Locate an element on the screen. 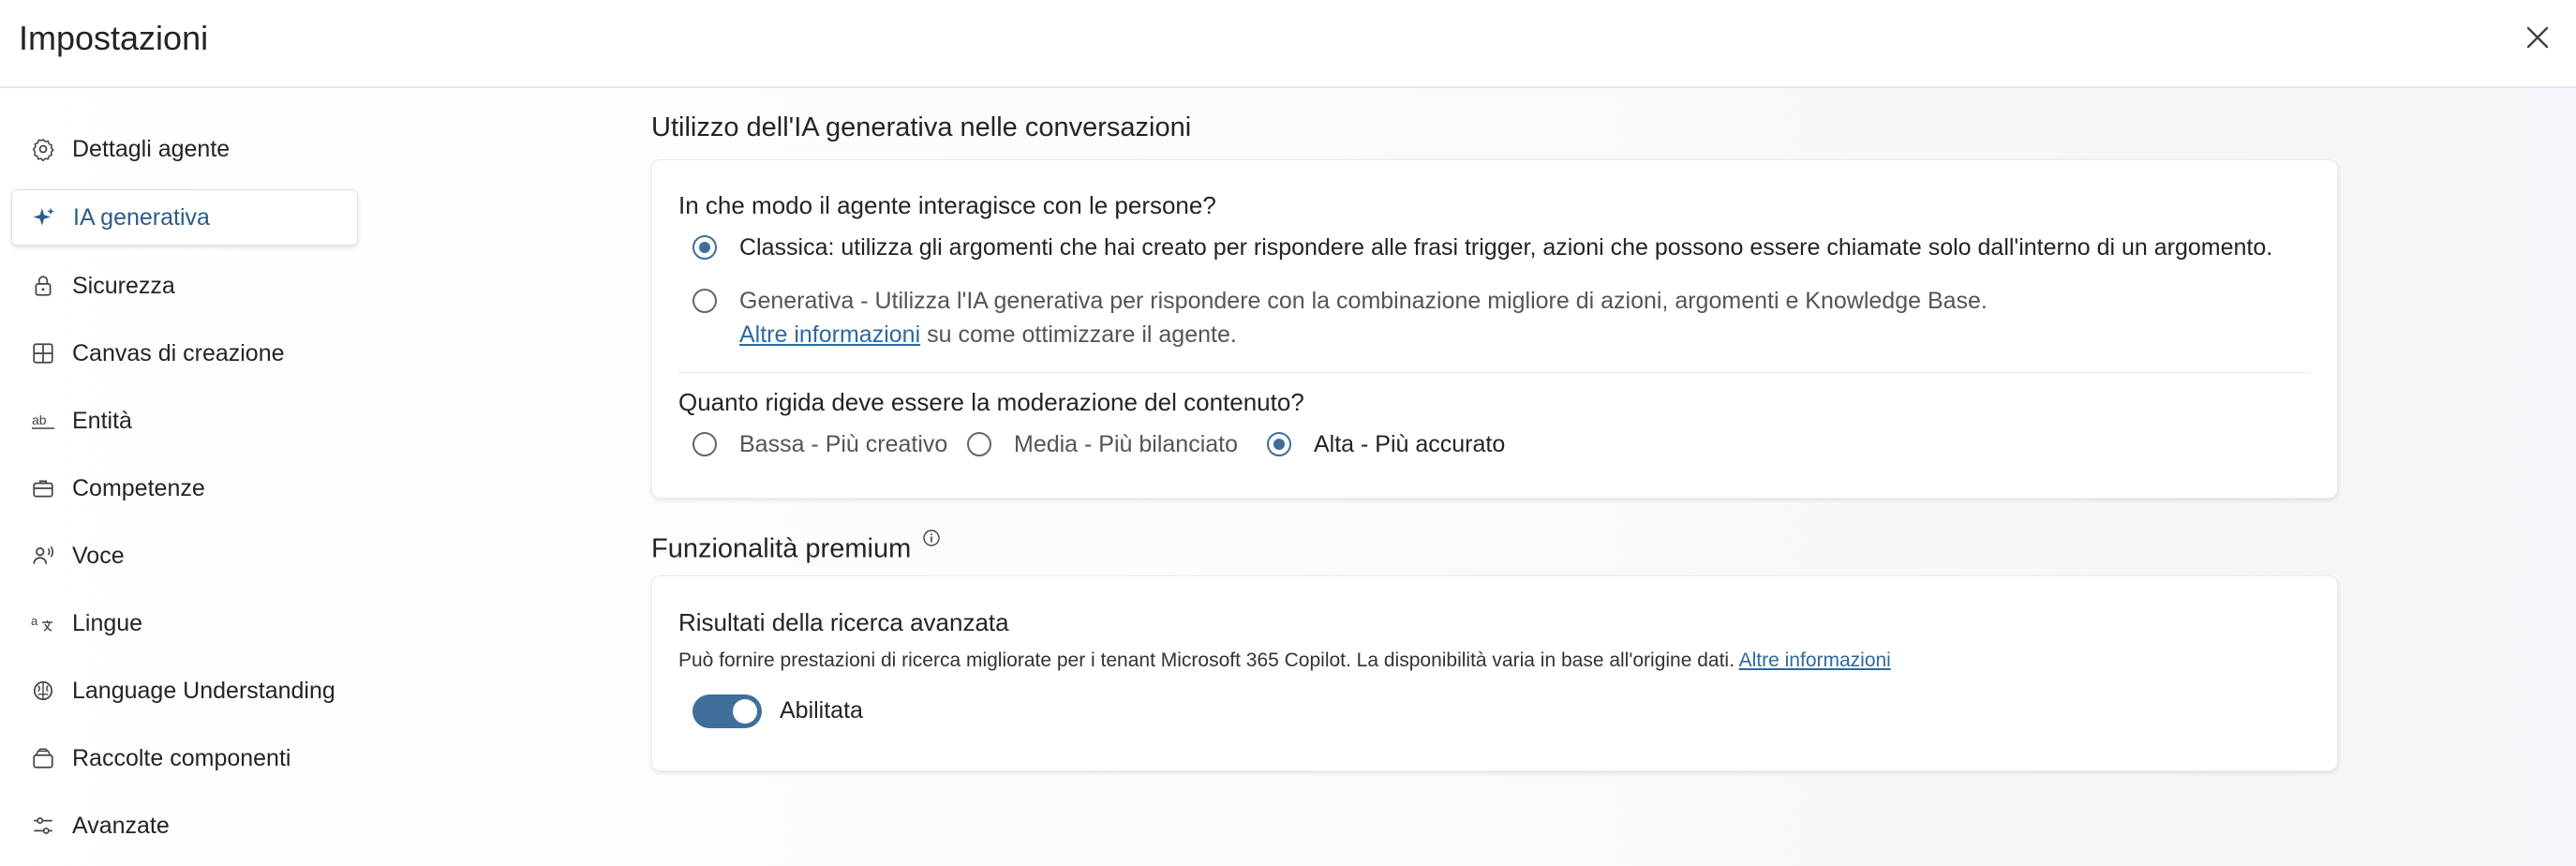  sidebar-item-label: Sicurezza is located at coordinates (123, 286).